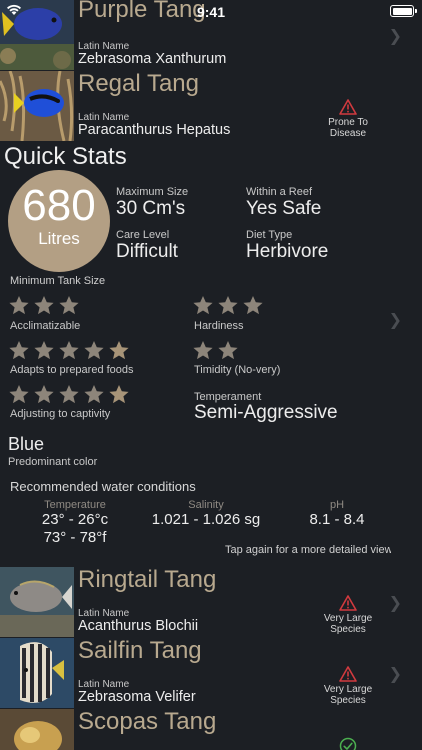 This screenshot has height=750, width=422. Describe the element at coordinates (337, 519) in the screenshot. I see `ph-value: 8.1 - 8.4` at that location.